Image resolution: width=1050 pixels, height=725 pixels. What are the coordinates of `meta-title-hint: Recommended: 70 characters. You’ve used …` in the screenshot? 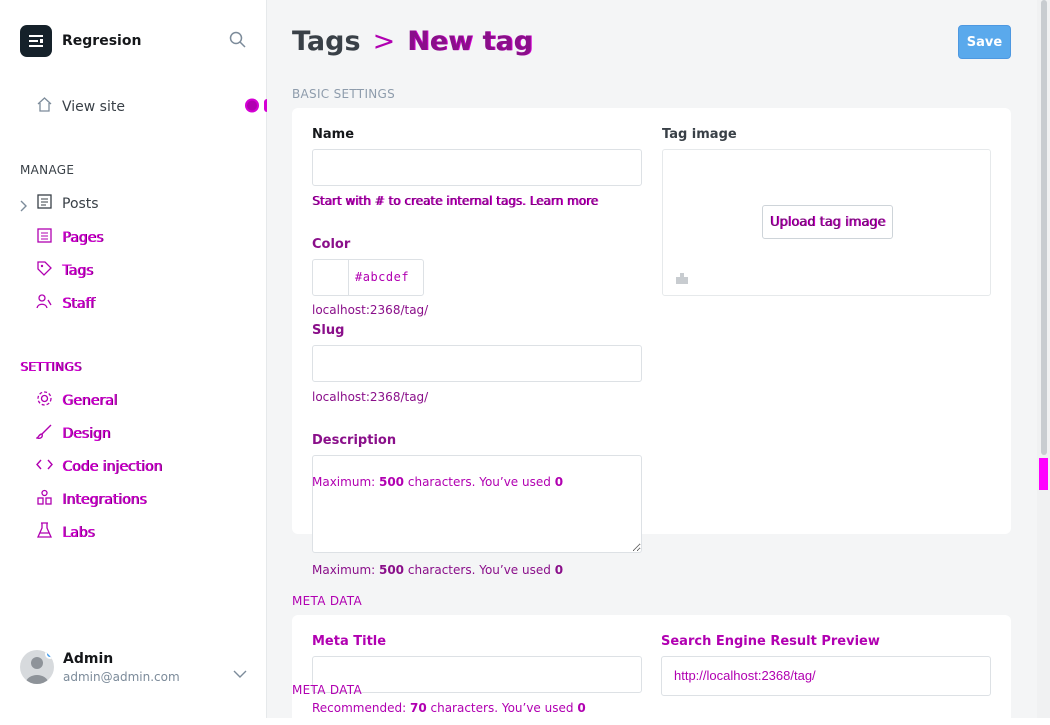 It's located at (449, 708).